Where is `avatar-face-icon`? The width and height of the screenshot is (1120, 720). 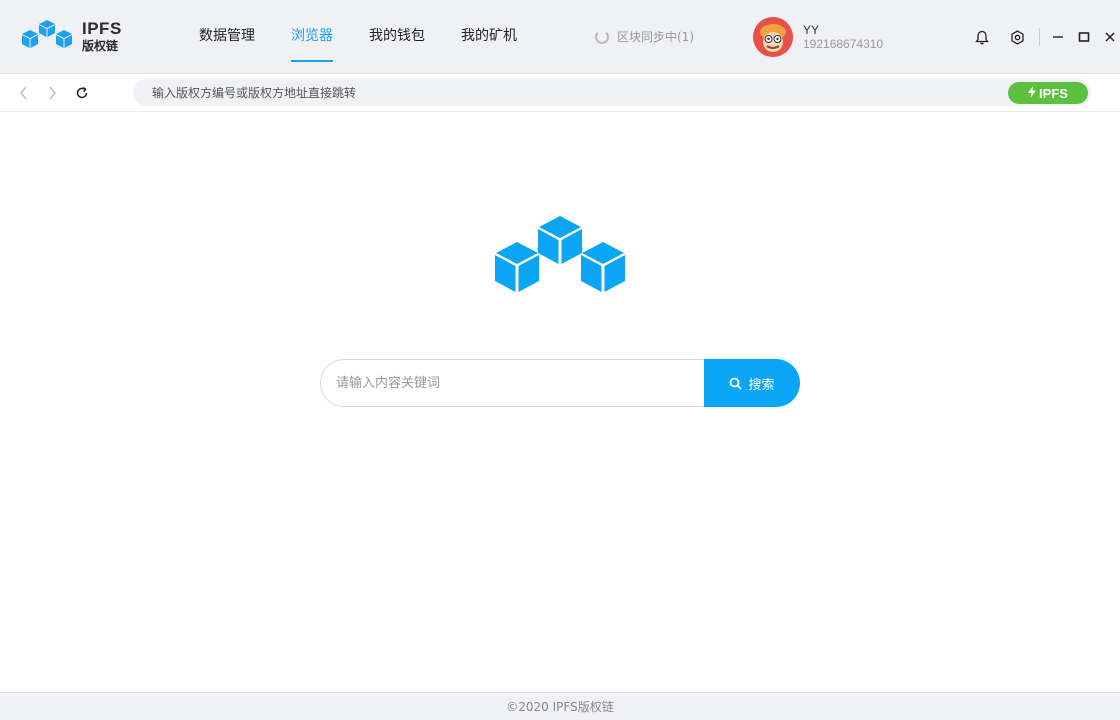
avatar-face-icon is located at coordinates (773, 37).